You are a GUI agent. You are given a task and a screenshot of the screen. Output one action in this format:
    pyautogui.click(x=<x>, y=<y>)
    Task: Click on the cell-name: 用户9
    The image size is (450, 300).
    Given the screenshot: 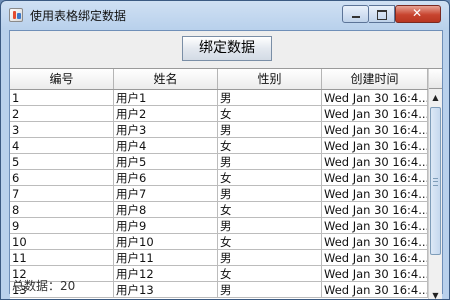 What is the action you would take?
    pyautogui.click(x=166, y=226)
    